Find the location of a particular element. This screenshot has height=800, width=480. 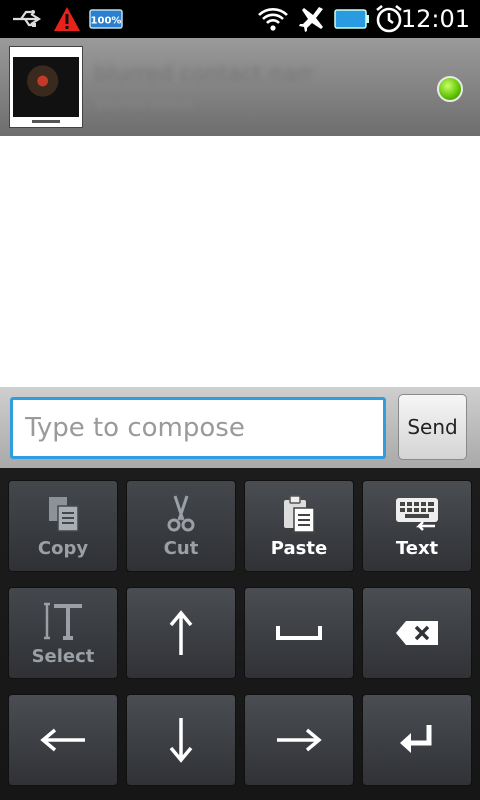

usb-icon is located at coordinates (28, 19).